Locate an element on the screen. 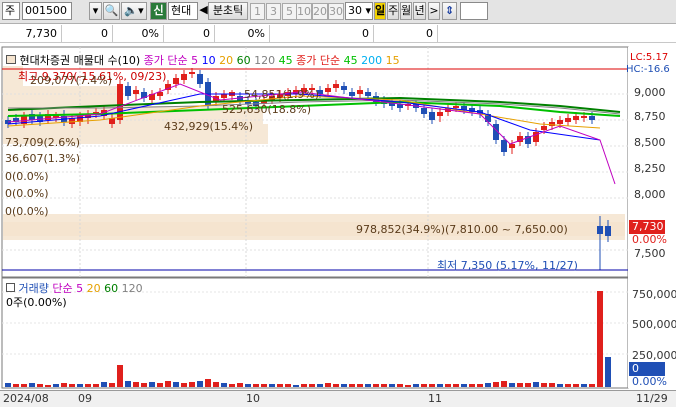 This screenshot has height=407, width=676. profile-label-3: 525,630(18.8%) is located at coordinates (267, 109).